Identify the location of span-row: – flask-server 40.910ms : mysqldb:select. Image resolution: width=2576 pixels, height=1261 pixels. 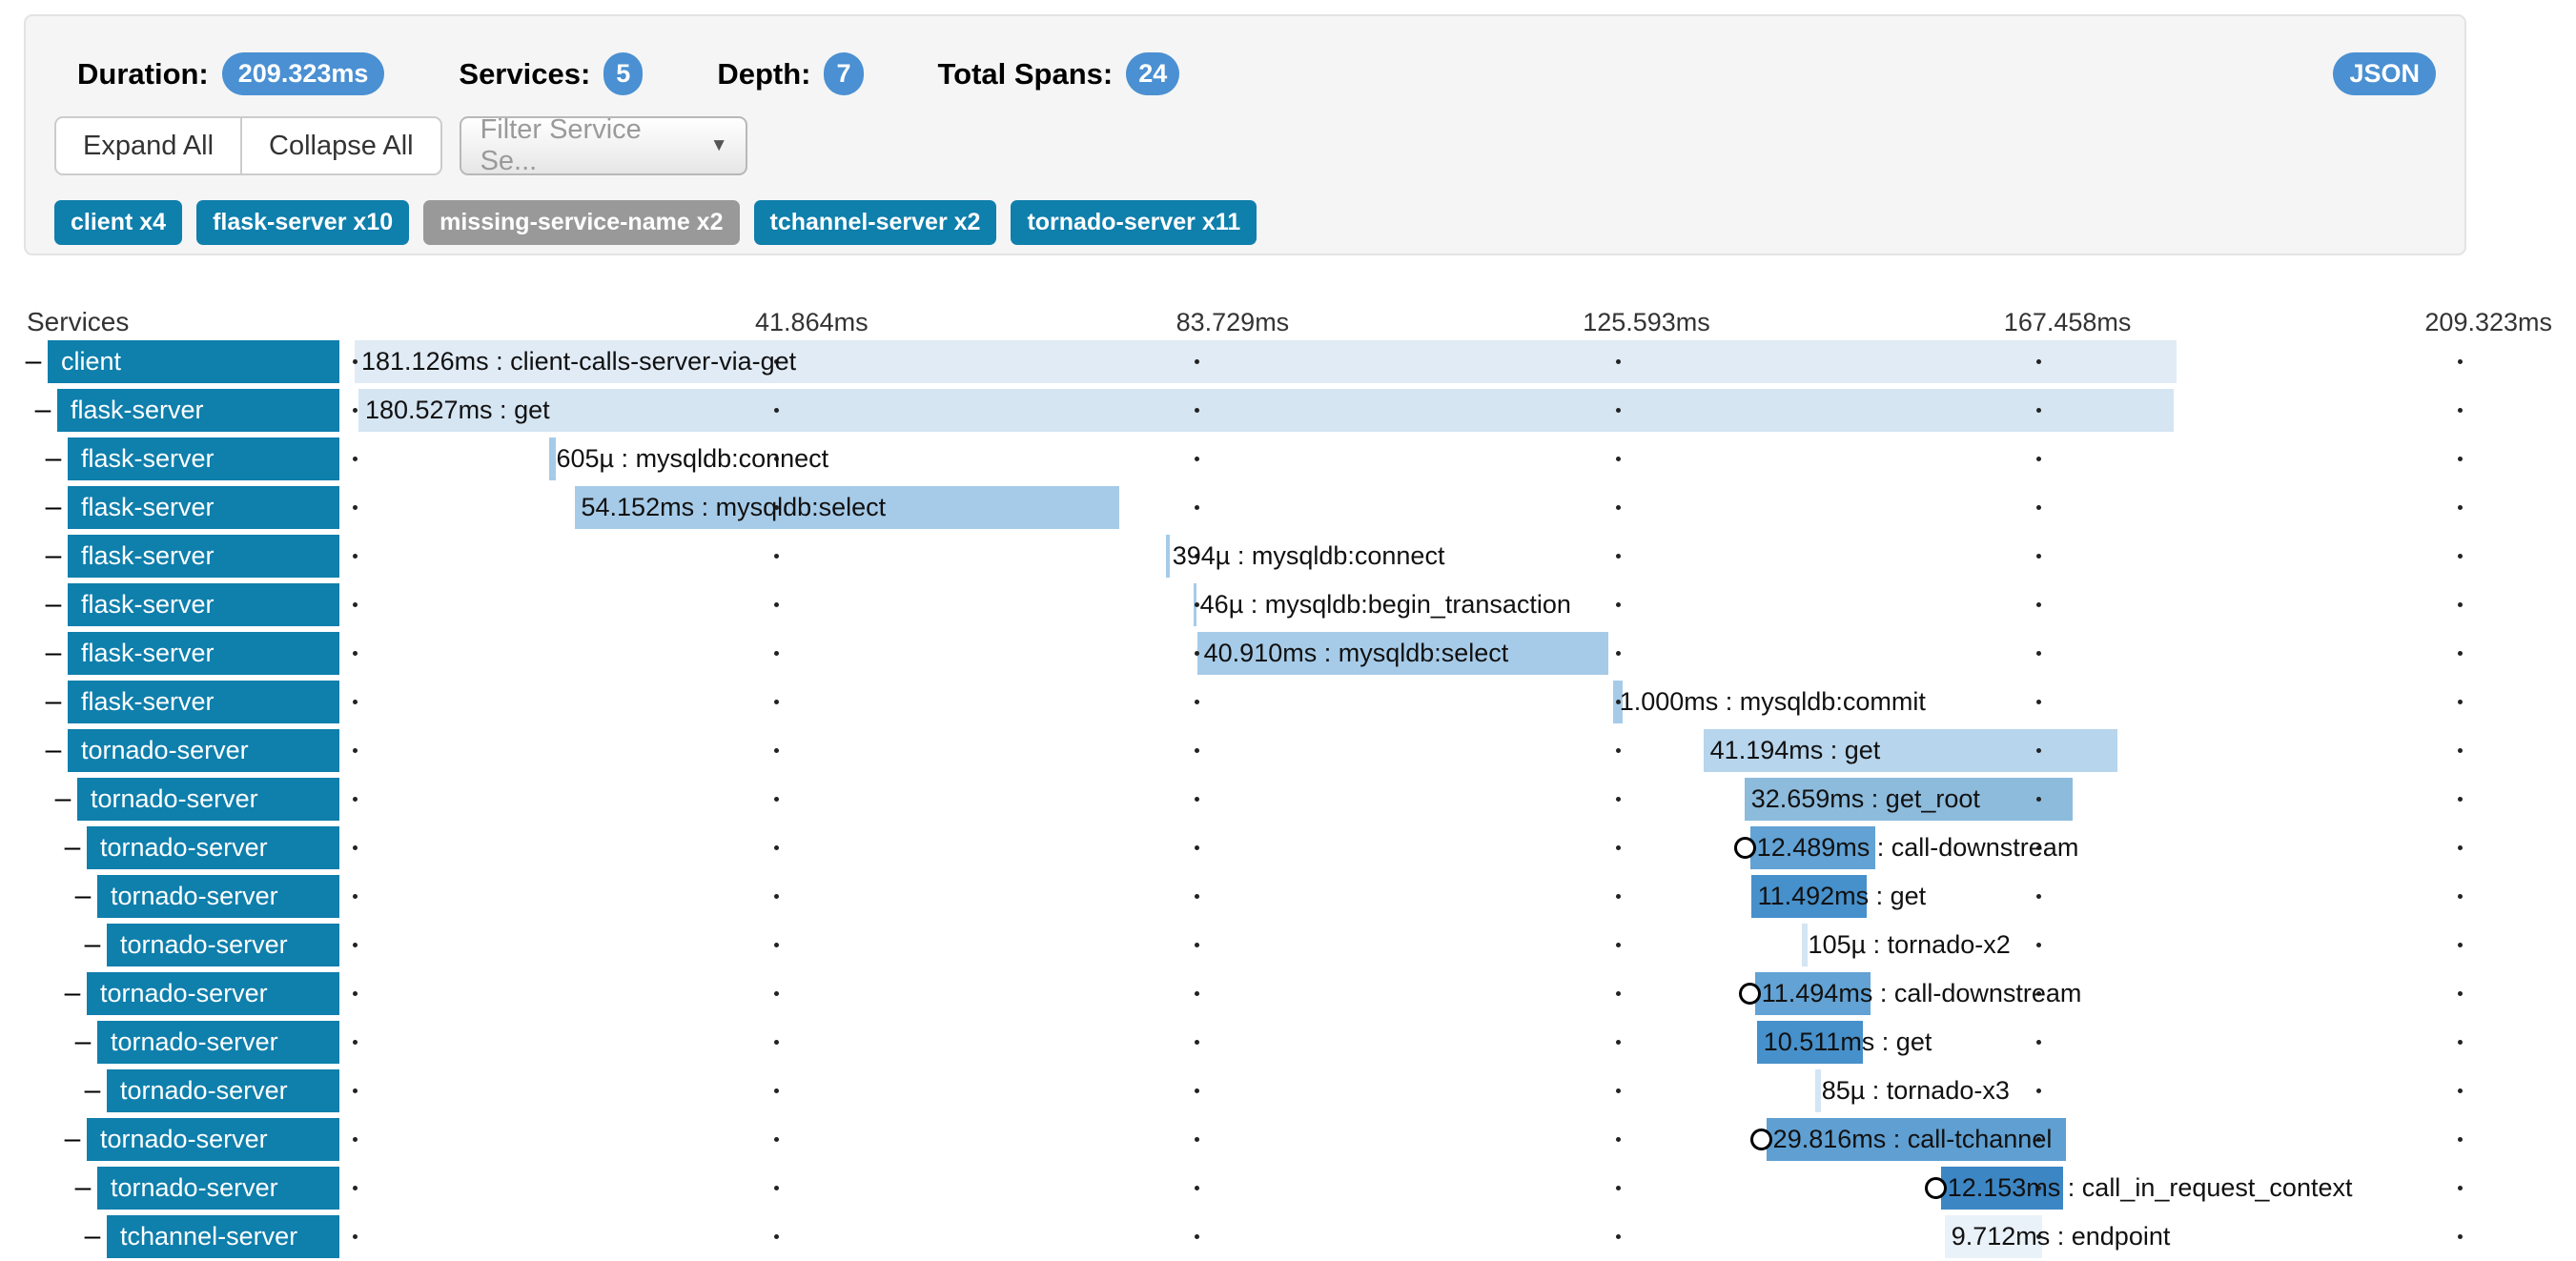
(1288, 653).